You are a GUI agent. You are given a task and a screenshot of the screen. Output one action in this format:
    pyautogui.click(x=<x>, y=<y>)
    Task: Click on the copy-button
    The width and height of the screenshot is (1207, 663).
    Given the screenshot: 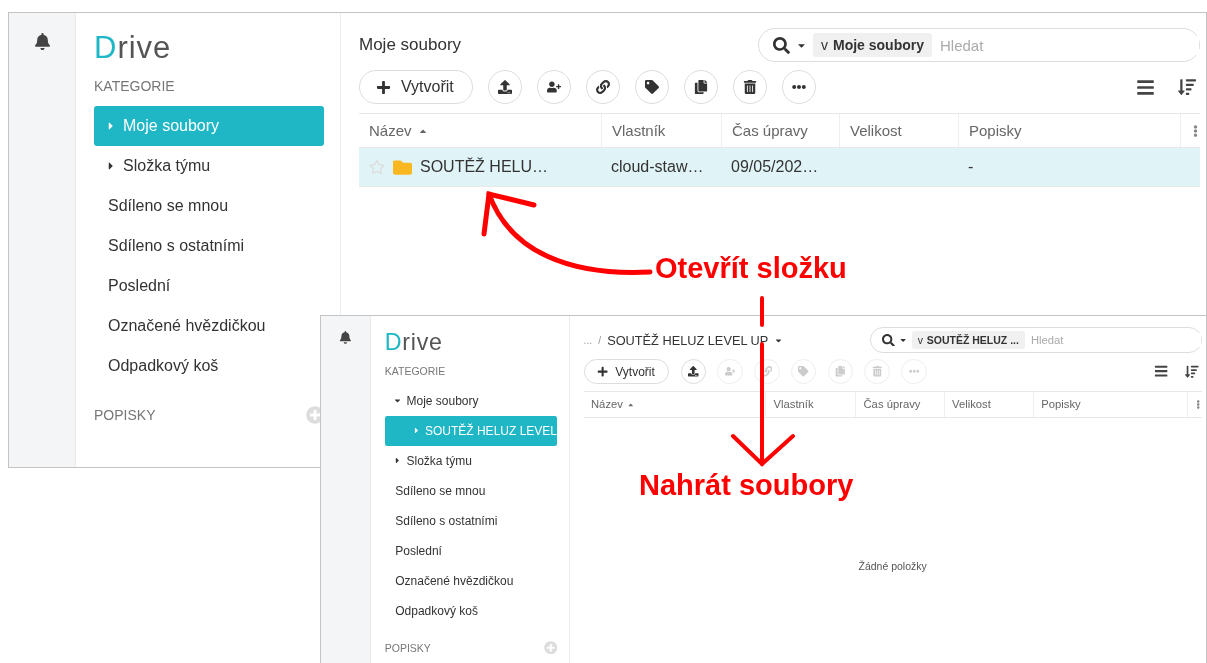 What is the action you would take?
    pyautogui.click(x=700, y=87)
    